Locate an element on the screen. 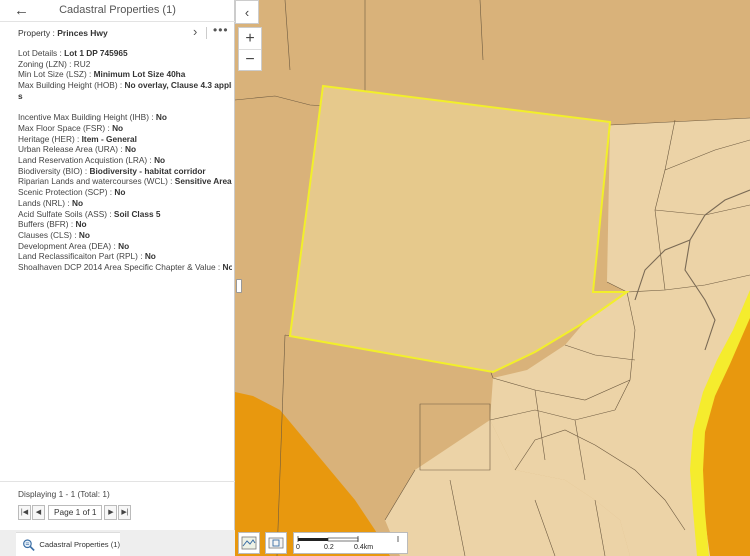  zoom-control: + − is located at coordinates (250, 49).